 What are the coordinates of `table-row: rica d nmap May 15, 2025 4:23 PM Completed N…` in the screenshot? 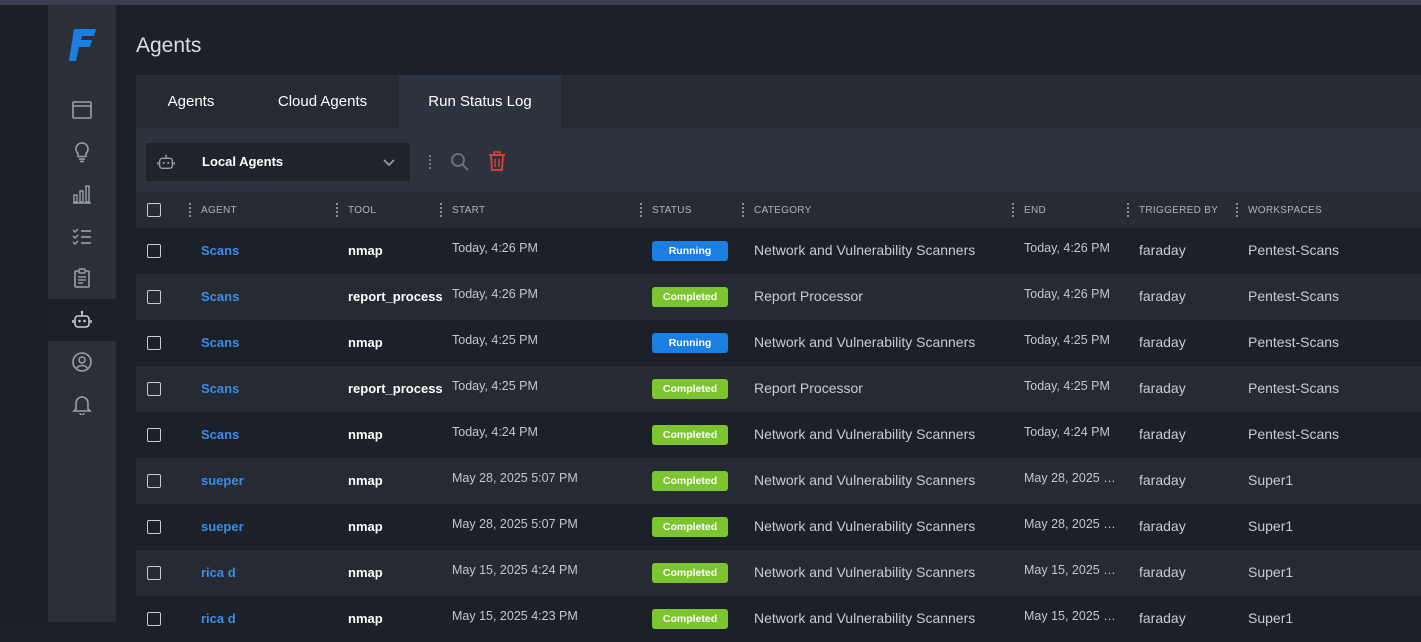 It's located at (778, 619).